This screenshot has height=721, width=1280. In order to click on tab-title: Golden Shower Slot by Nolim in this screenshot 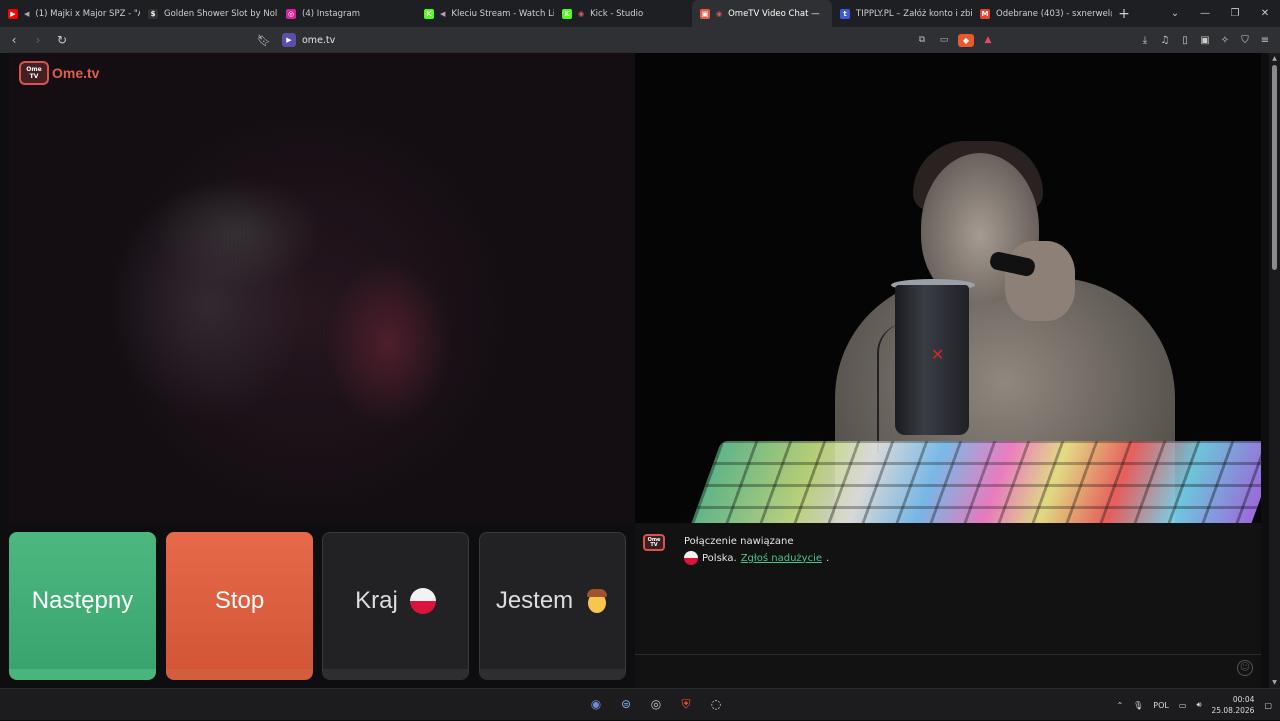, I will do `click(221, 14)`.